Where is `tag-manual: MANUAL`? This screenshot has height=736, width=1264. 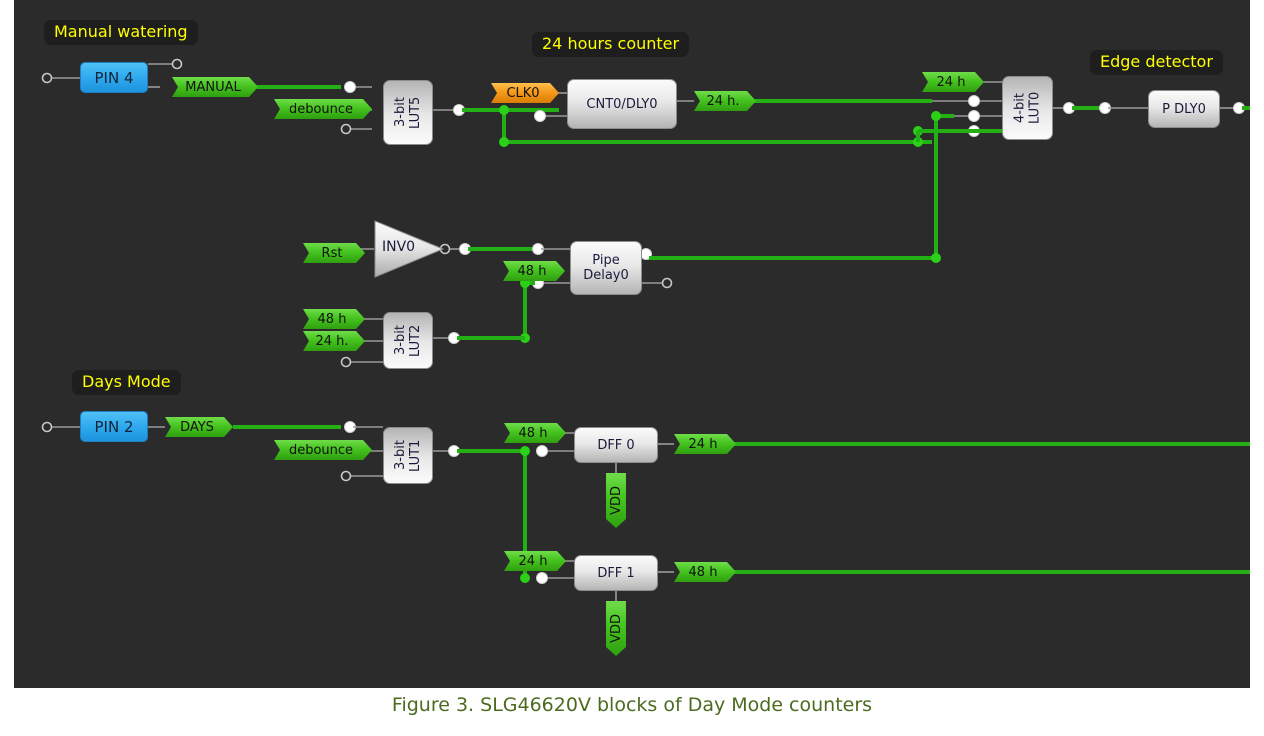 tag-manual: MANUAL is located at coordinates (215, 87).